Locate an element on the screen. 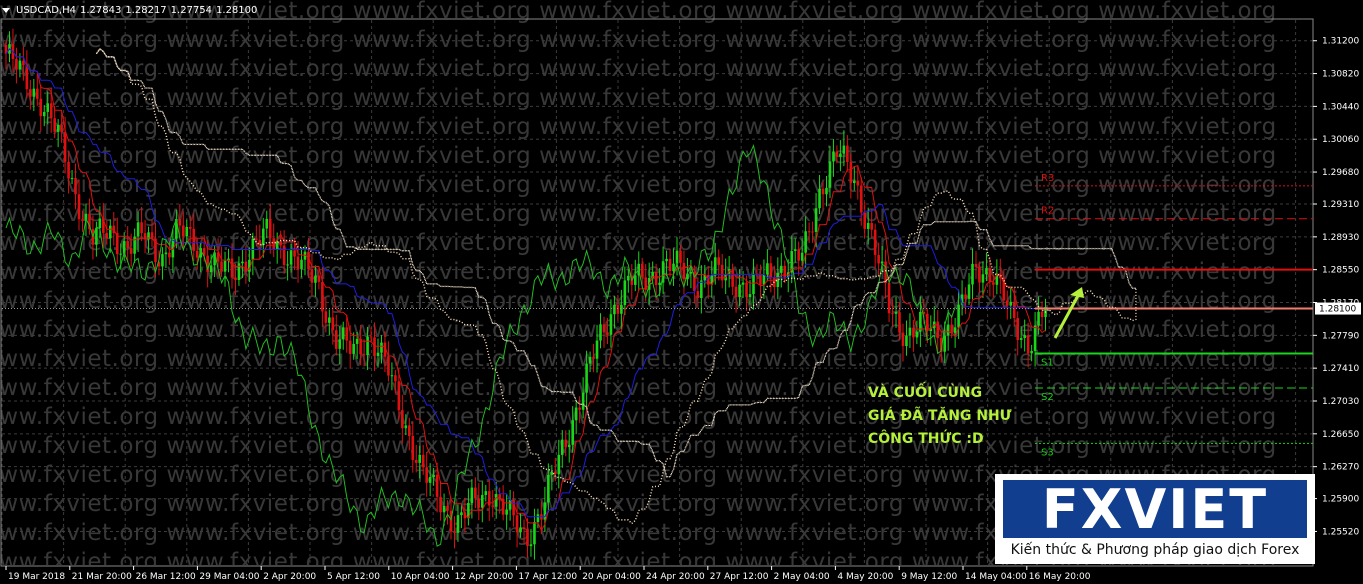 The width and height of the screenshot is (1363, 584). annotation-line-2: GIÁ ĐÃ TĂNG NHƯ is located at coordinates (940, 416).